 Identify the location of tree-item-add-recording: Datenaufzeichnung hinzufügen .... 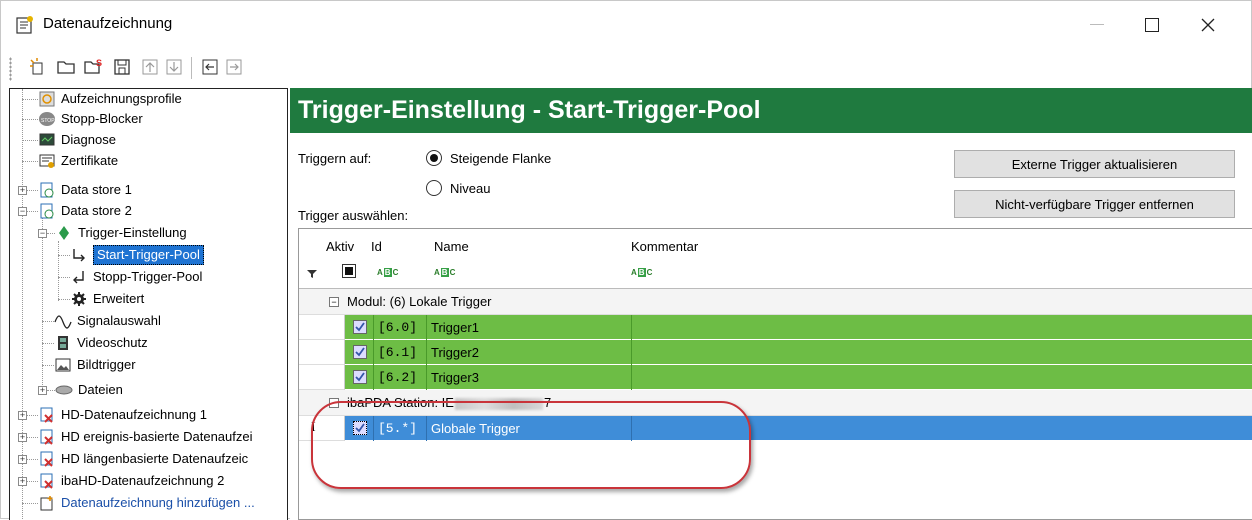
(146, 503).